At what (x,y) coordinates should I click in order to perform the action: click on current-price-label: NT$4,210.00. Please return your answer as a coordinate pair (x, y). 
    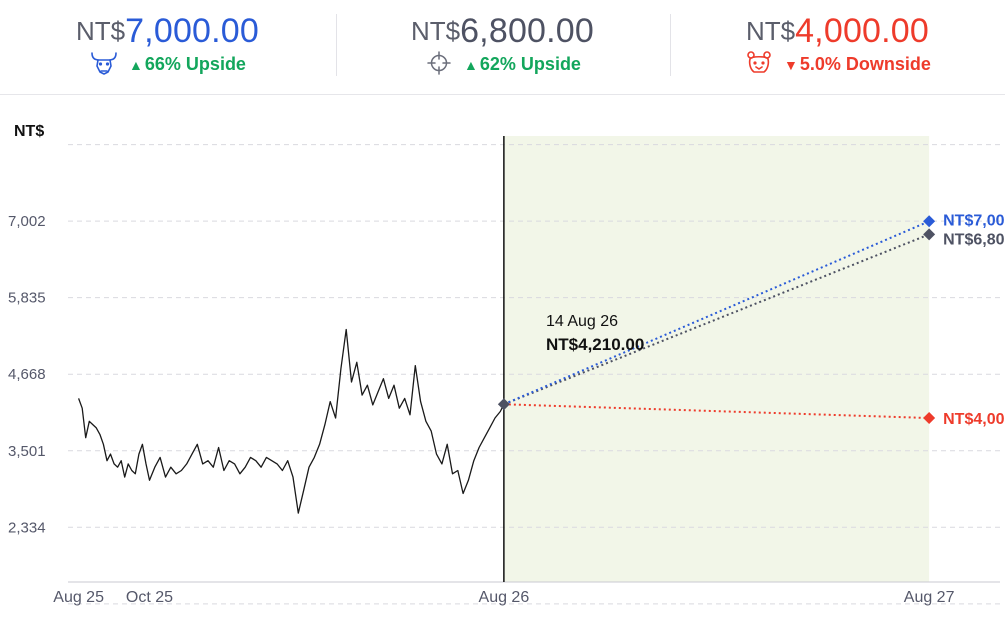
    Looking at the image, I should click on (595, 344).